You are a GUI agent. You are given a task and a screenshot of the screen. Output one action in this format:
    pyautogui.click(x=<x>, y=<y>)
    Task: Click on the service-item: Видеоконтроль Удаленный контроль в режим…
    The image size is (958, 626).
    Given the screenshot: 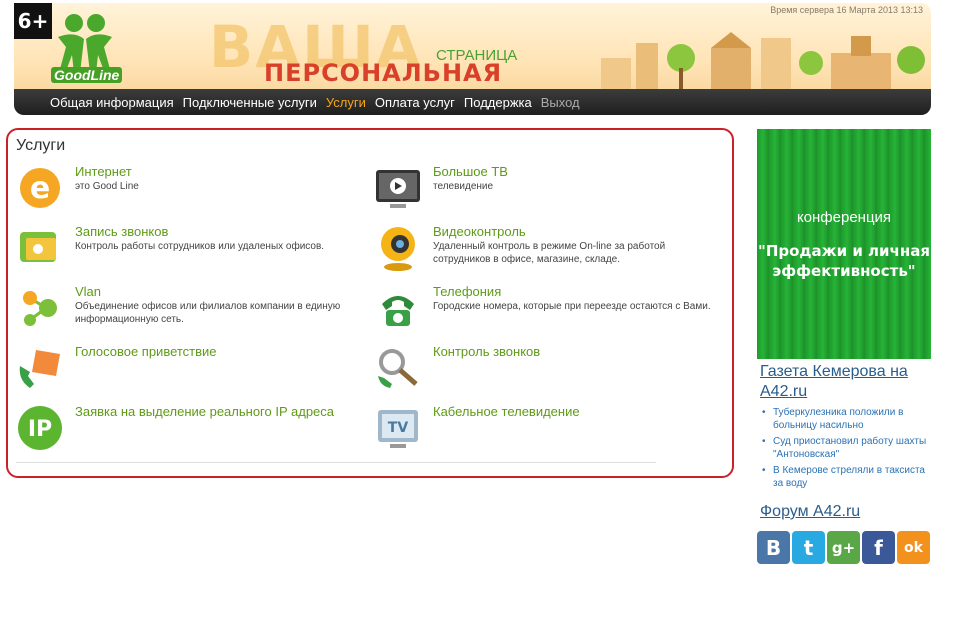 What is the action you would take?
    pyautogui.click(x=546, y=252)
    